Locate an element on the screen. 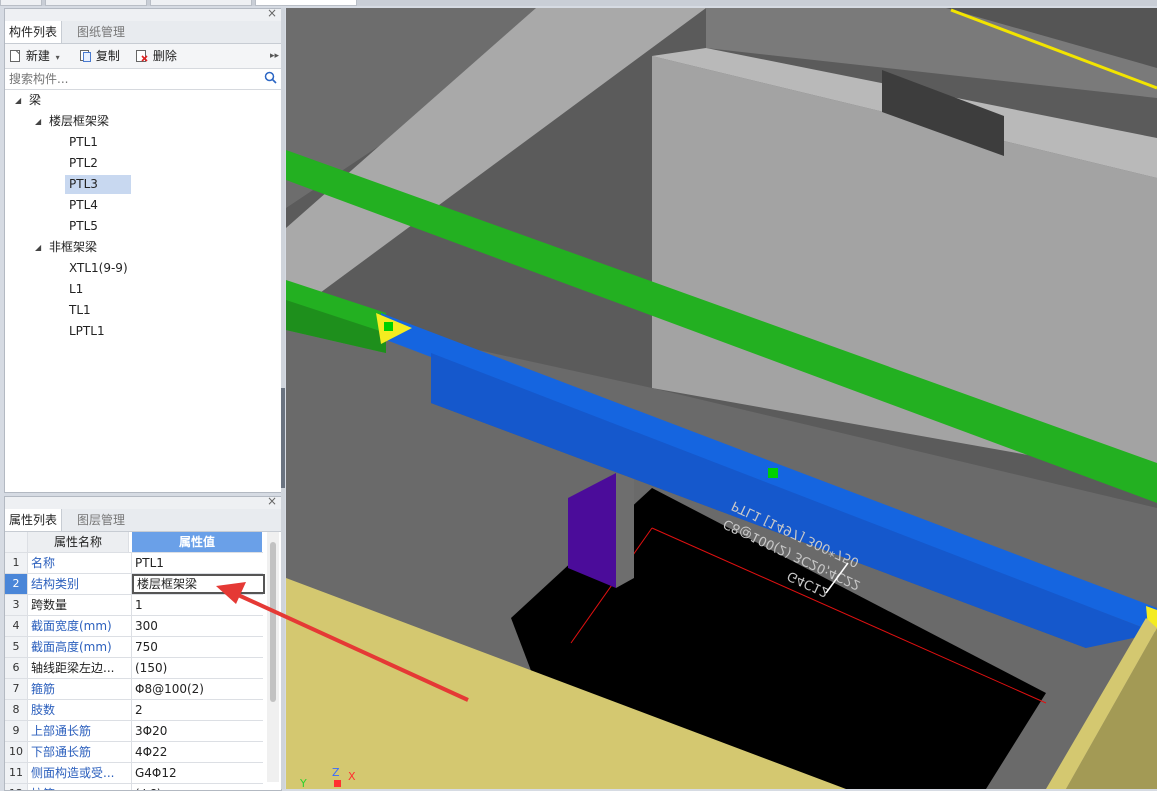 This screenshot has height=791, width=1157. delete-button: 删除 is located at coordinates (156, 56).